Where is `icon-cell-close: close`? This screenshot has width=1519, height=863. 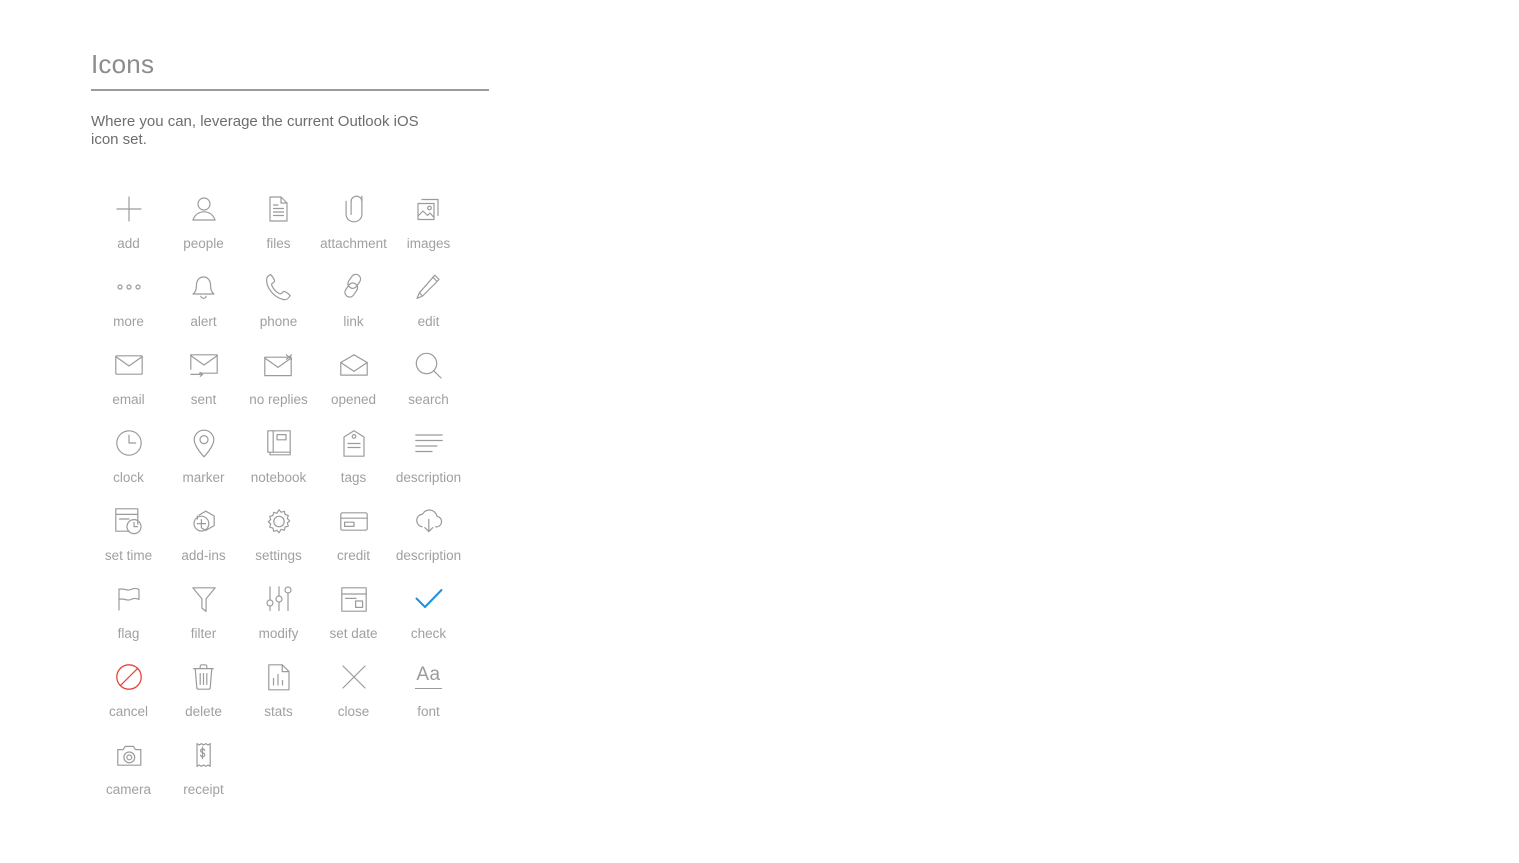
icon-cell-close: close is located at coordinates (353, 692).